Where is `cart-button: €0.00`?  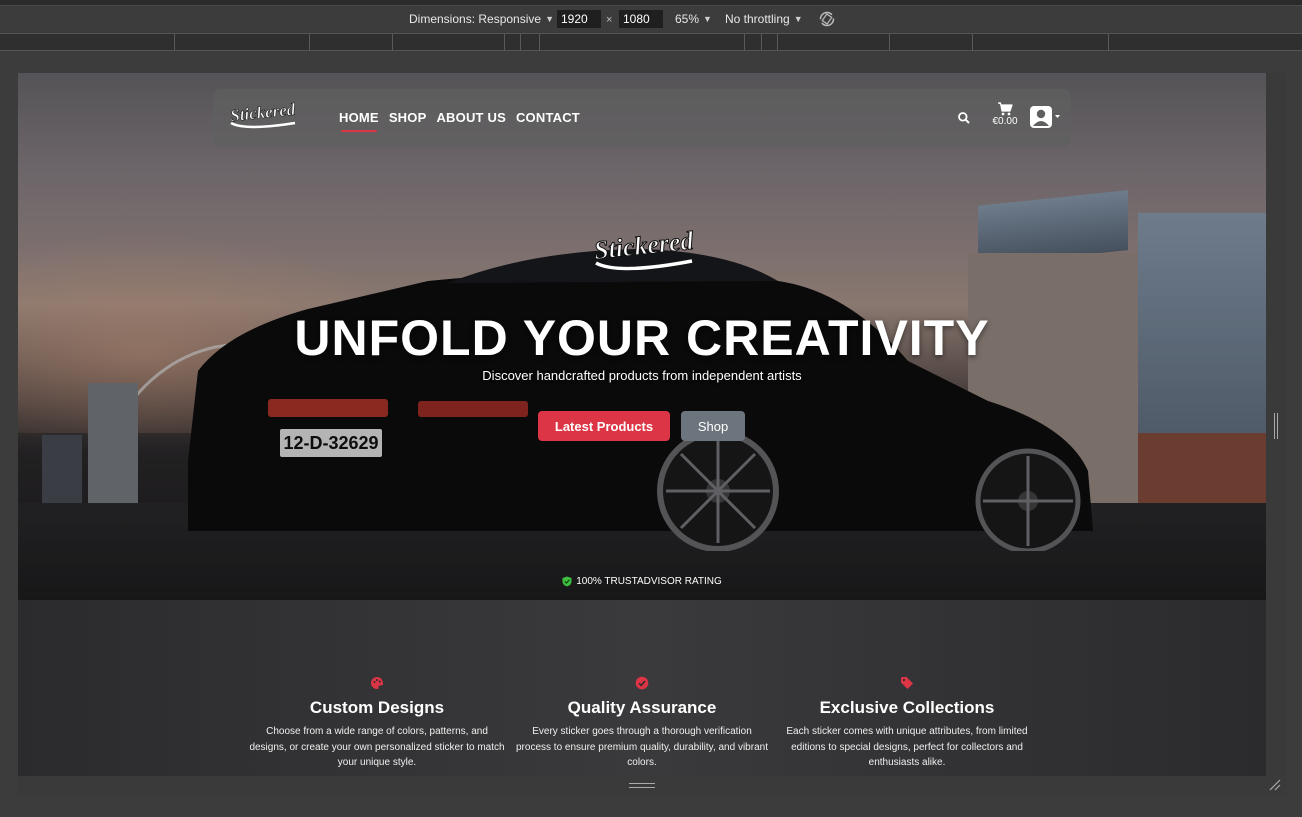 cart-button: €0.00 is located at coordinates (1005, 114).